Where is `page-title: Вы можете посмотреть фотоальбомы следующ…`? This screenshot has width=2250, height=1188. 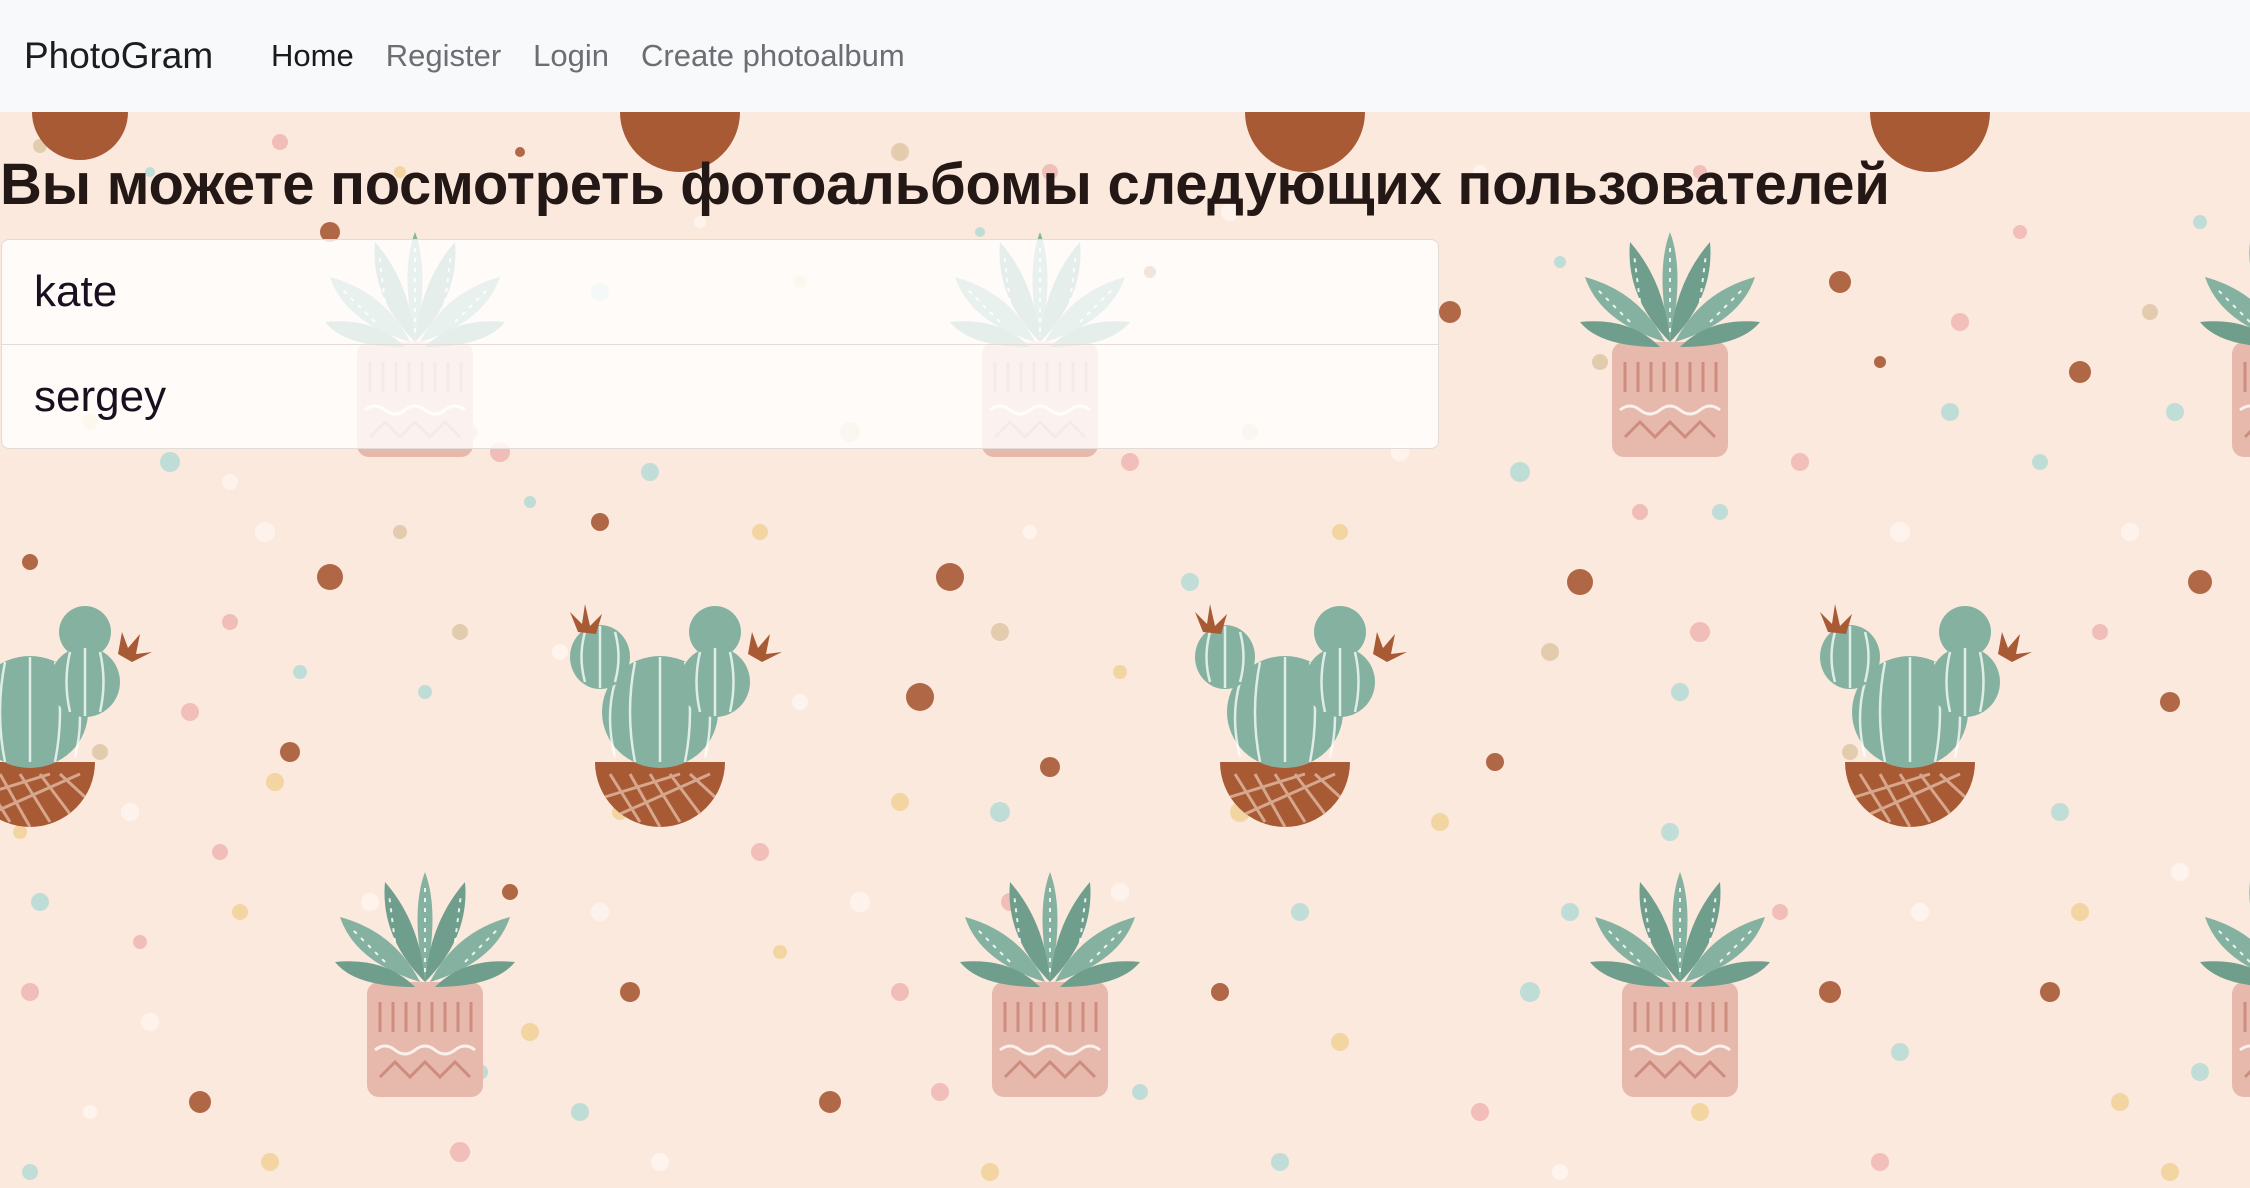
page-title: Вы можете посмотреть фотоальбомы следующ… is located at coordinates (945, 184).